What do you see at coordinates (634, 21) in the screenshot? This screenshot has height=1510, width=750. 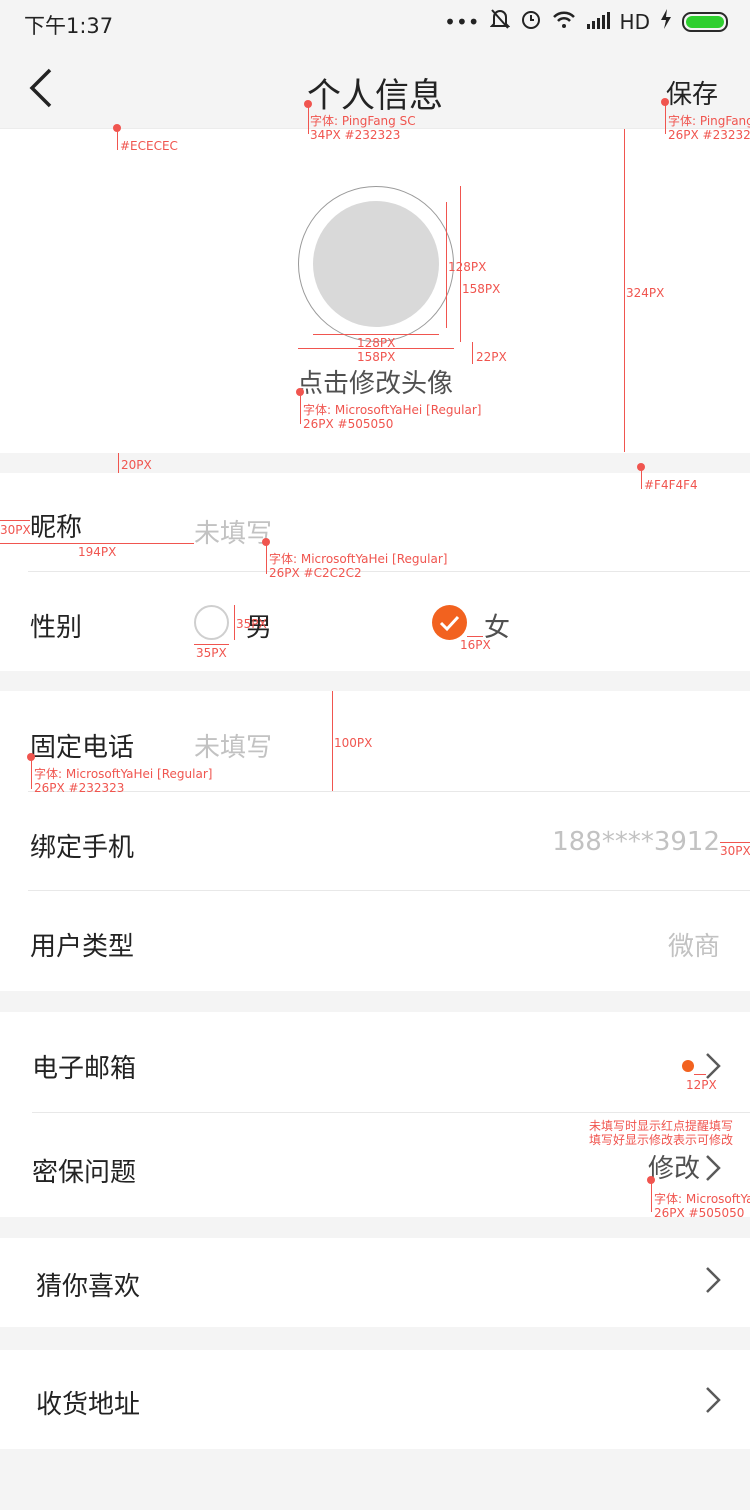 I see `network-type: HD` at bounding box center [634, 21].